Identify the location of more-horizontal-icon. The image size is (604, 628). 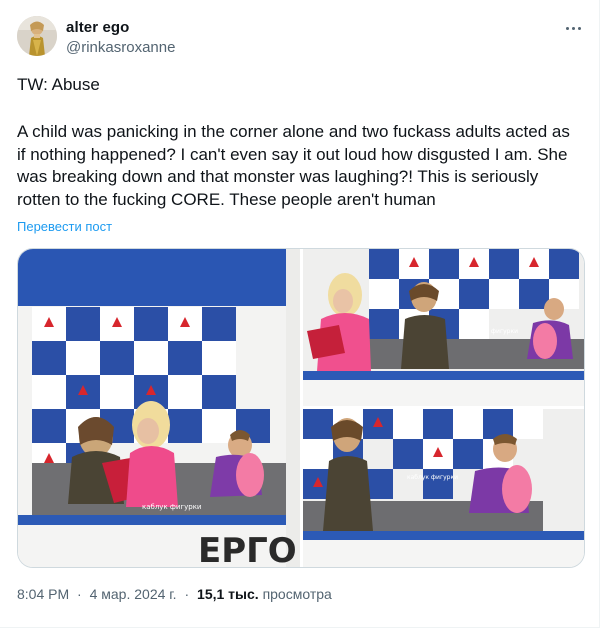
(574, 28).